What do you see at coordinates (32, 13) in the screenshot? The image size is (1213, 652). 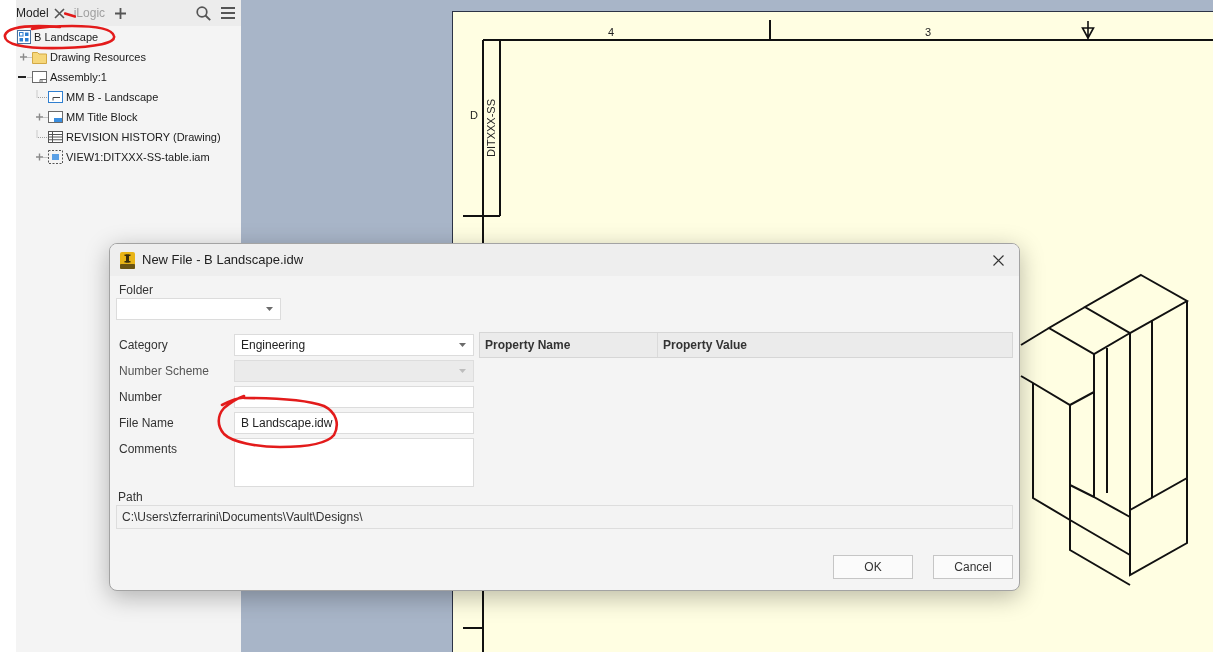 I see `browser-tab: Model` at bounding box center [32, 13].